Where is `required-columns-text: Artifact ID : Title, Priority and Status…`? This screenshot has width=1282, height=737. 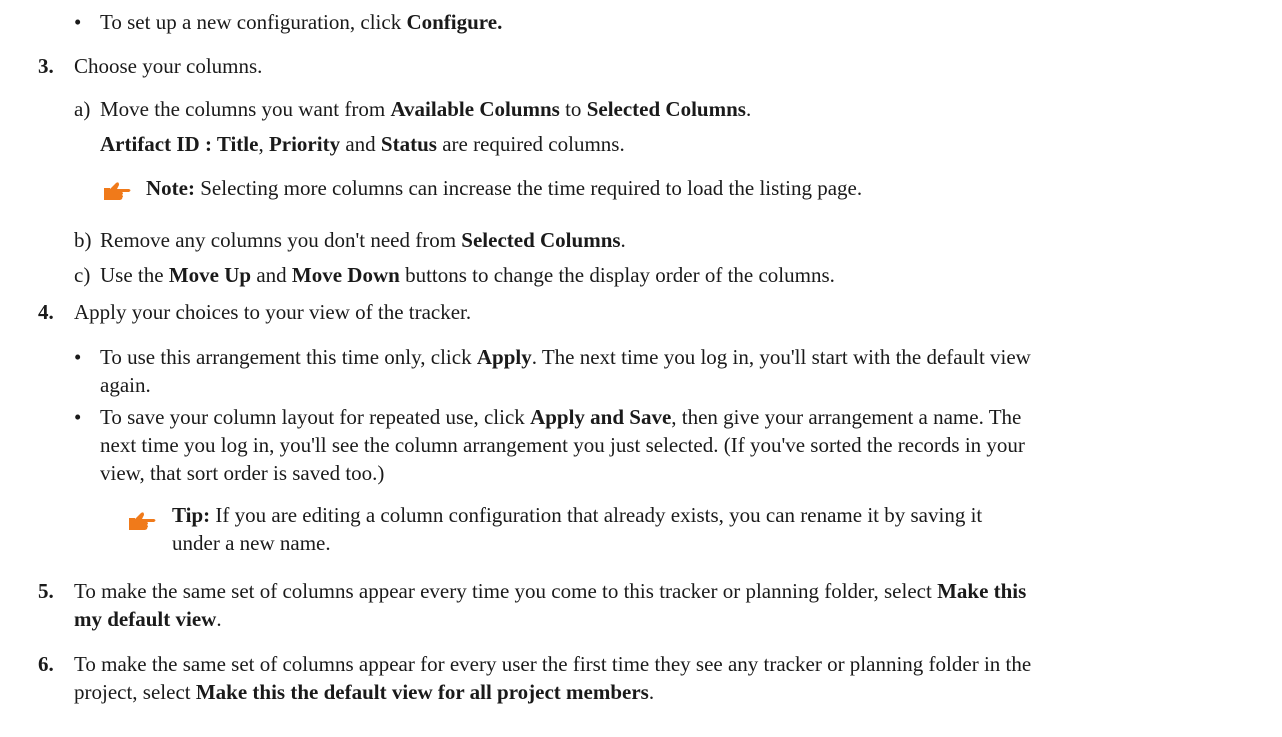
required-columns-text: Artifact ID : Title, Priority and Status… is located at coordinates (362, 144).